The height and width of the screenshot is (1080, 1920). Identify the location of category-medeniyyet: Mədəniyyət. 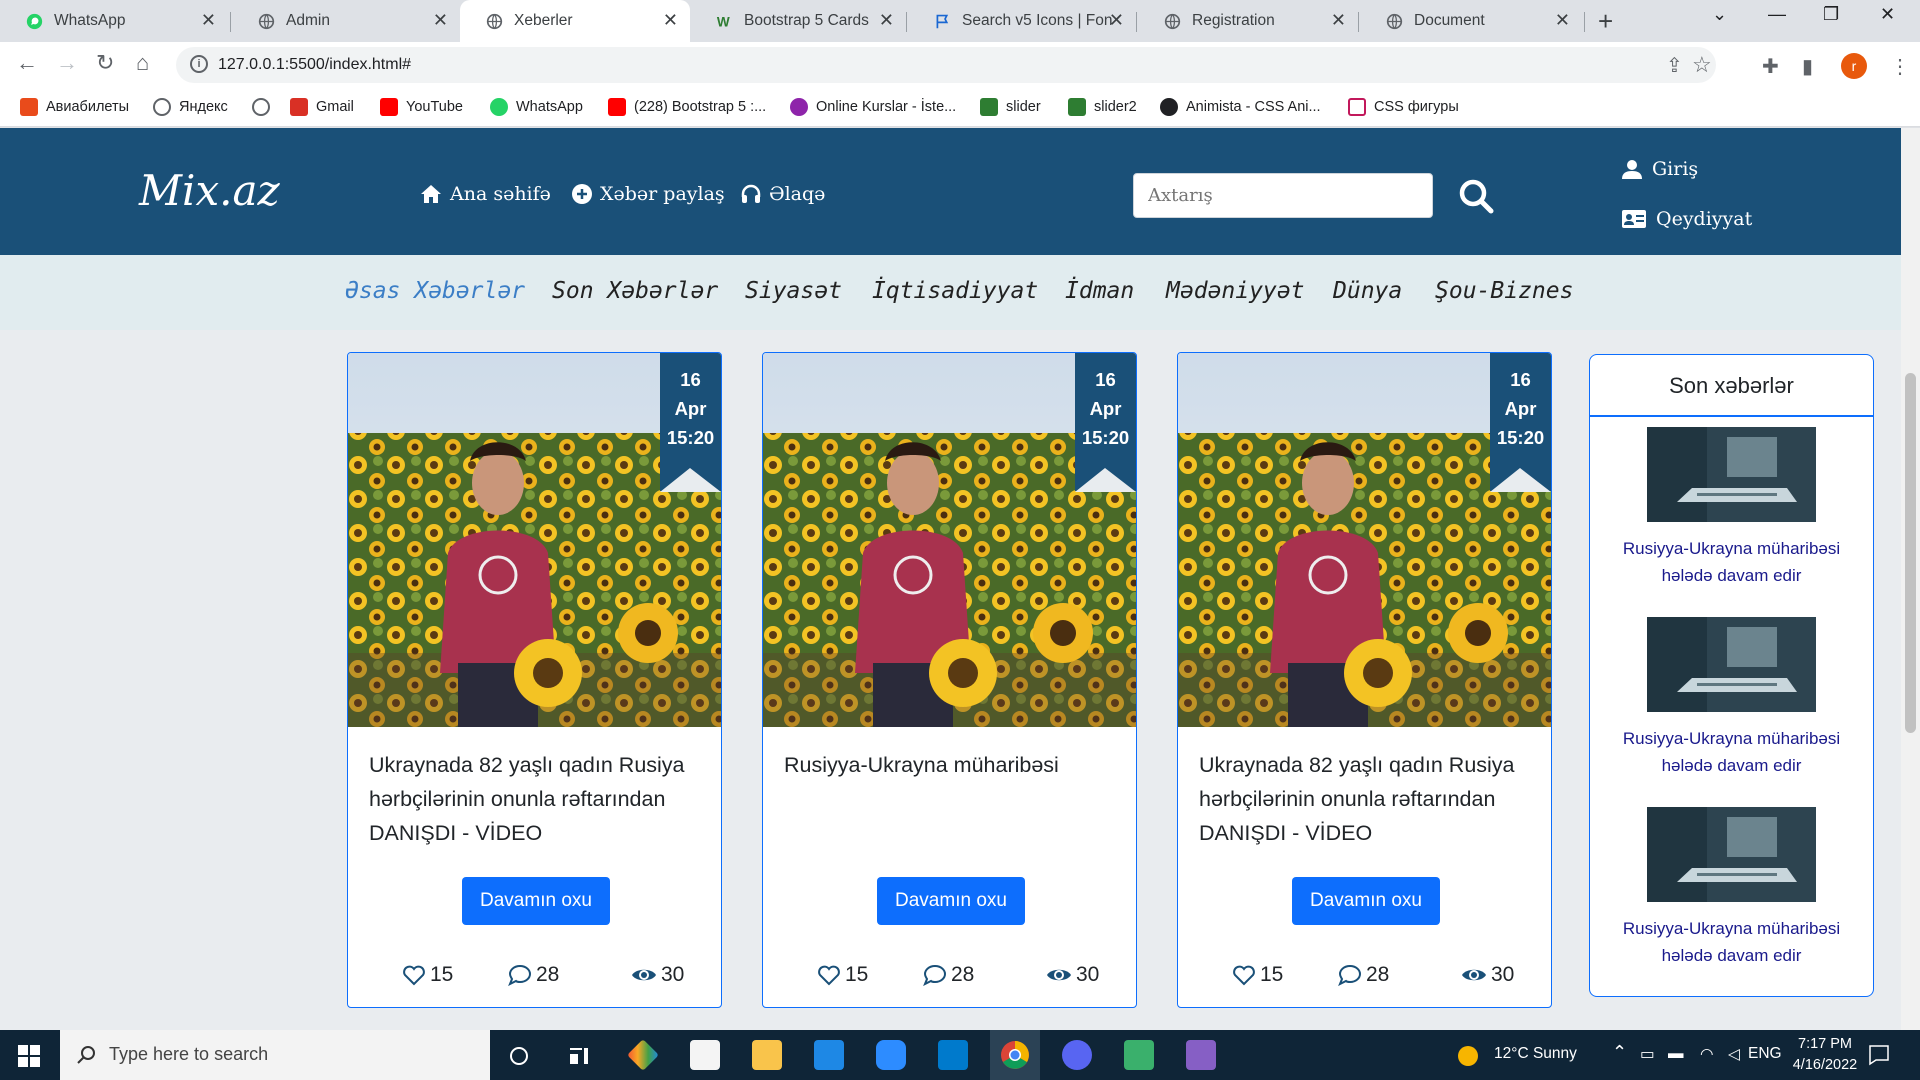
(1235, 291).